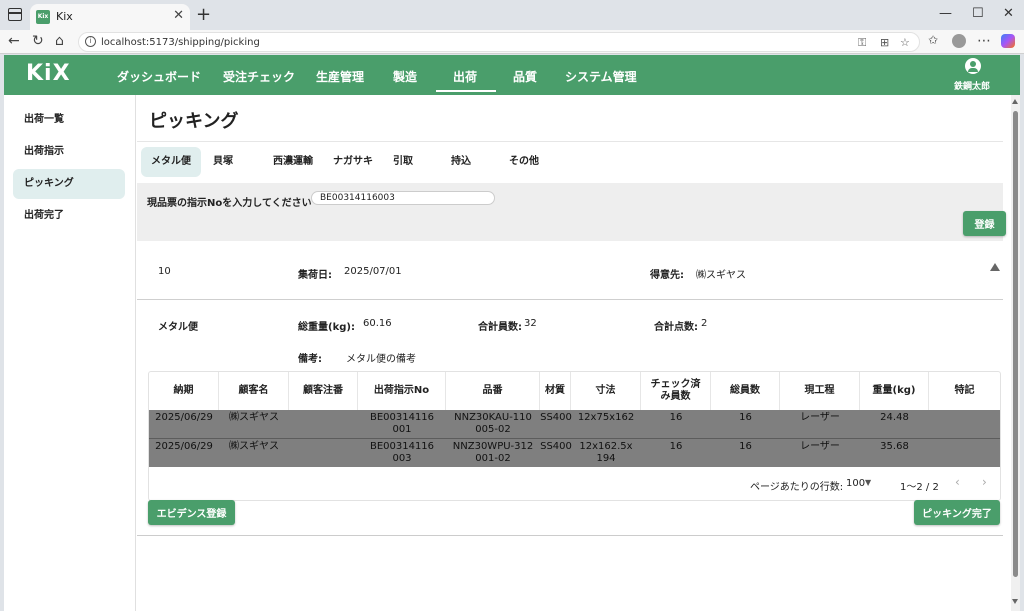 Image resolution: width=1024 pixels, height=611 pixels. I want to click on dropdown-caret-icon: ▼, so click(868, 482).